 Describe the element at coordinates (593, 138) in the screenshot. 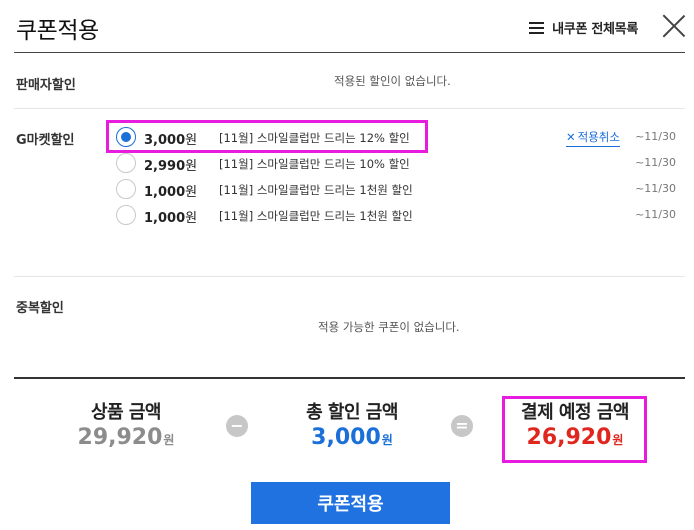

I see `cancel-apply-link: ✕ 적용취소` at that location.